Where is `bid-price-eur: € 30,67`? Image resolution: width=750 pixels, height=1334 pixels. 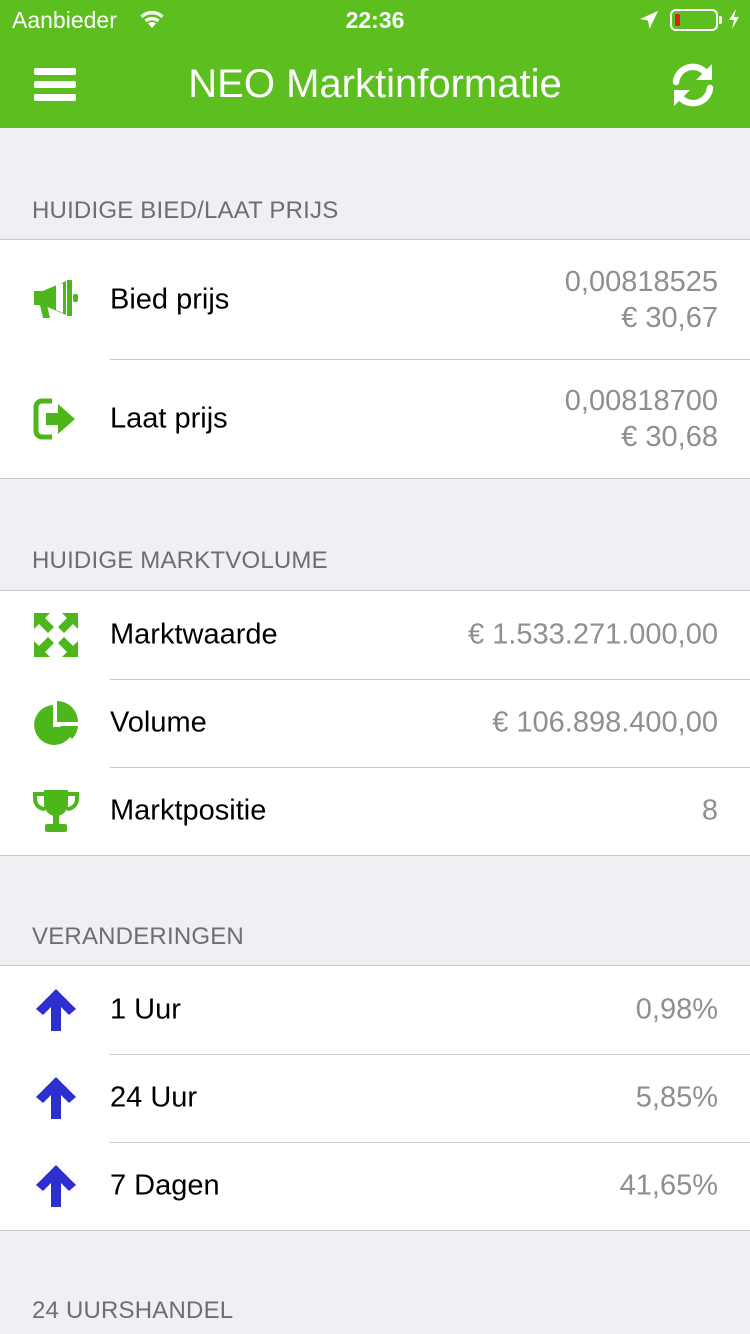 bid-price-eur: € 30,67 is located at coordinates (669, 317).